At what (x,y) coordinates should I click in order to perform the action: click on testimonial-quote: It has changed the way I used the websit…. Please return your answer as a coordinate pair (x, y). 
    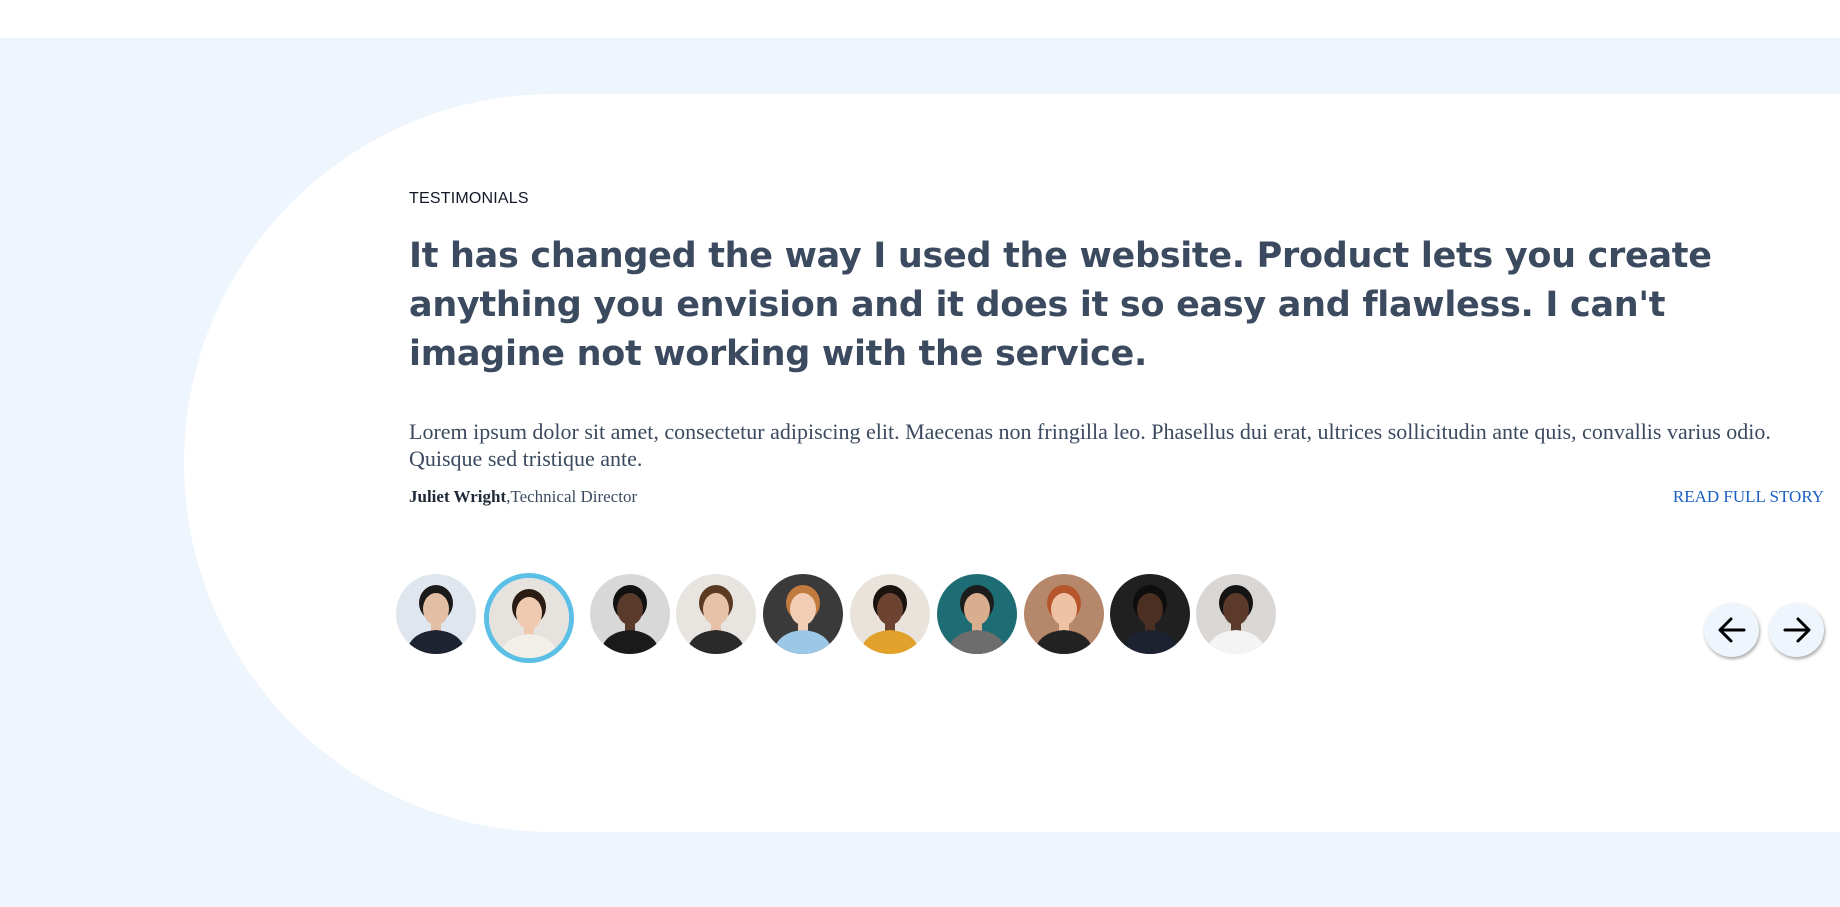
    Looking at the image, I should click on (1060, 305).